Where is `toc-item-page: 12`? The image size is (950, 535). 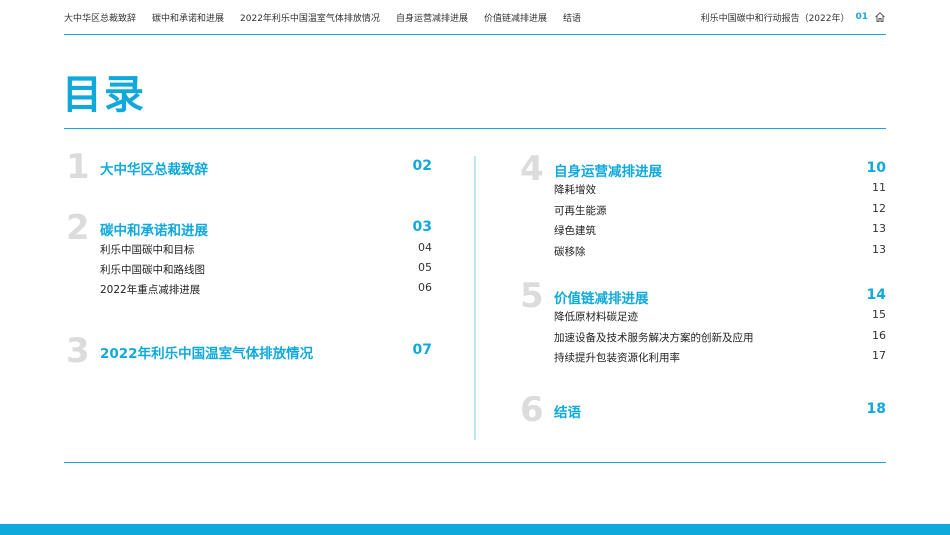
toc-item-page: 12 is located at coordinates (879, 208).